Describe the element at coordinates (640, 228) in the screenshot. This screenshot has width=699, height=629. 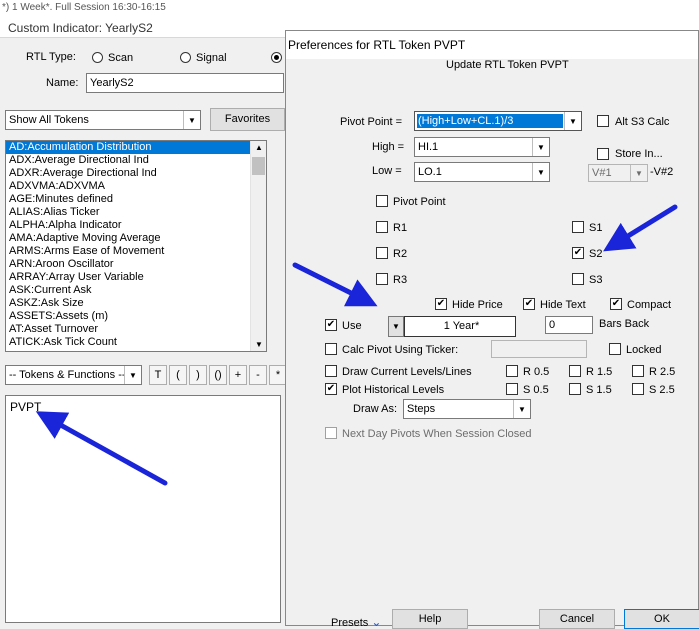
I see `arrow-to-s2` at that location.